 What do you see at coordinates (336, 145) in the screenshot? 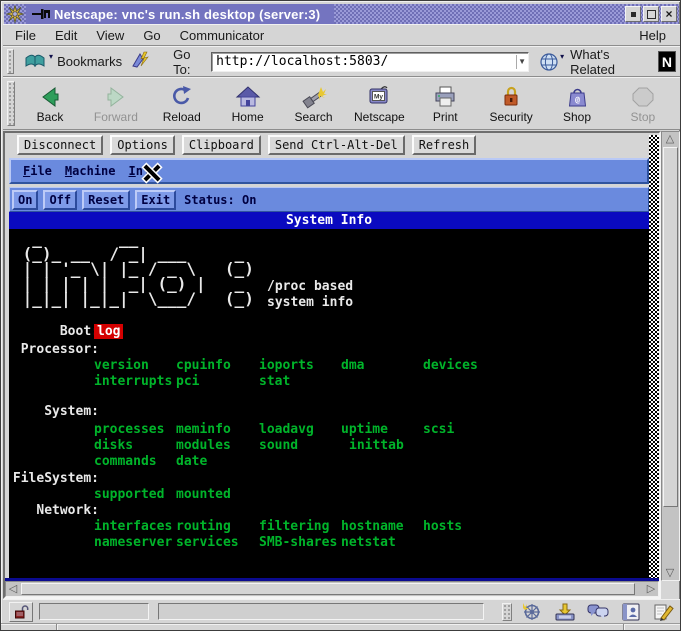
I see `send-ctrl-alt-del-button: Send Ctrl-Alt-Del` at bounding box center [336, 145].